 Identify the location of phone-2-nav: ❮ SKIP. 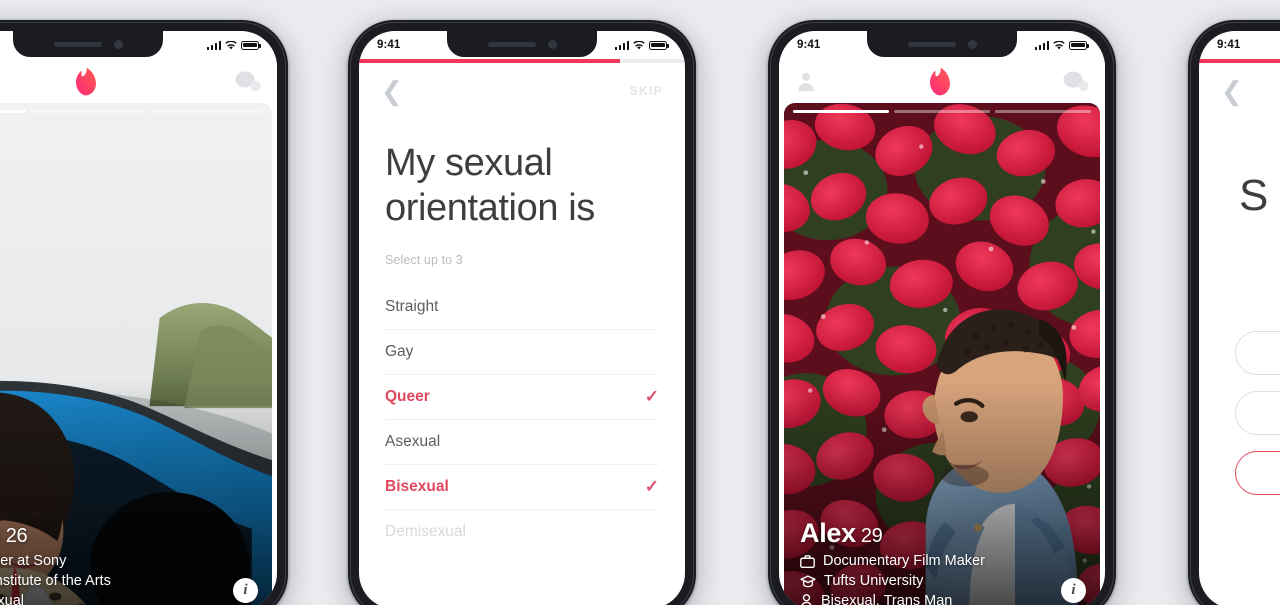
(522, 91).